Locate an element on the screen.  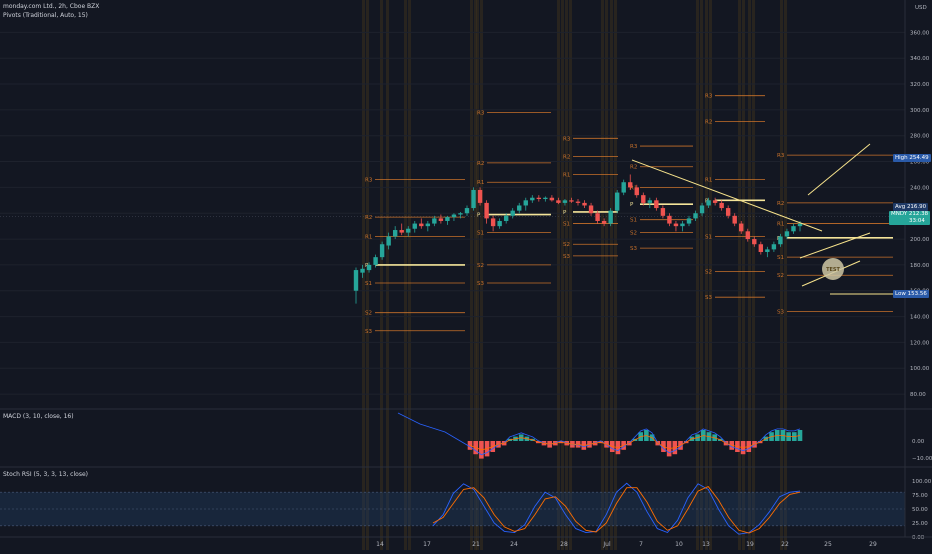
price-tick-label: 200.00 is located at coordinates (920, 240).